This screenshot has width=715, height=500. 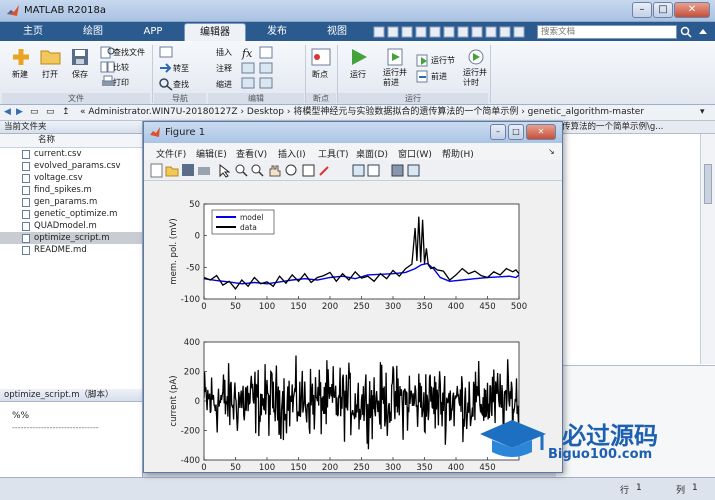 I want to click on save-button: 保存, so click(x=80, y=74).